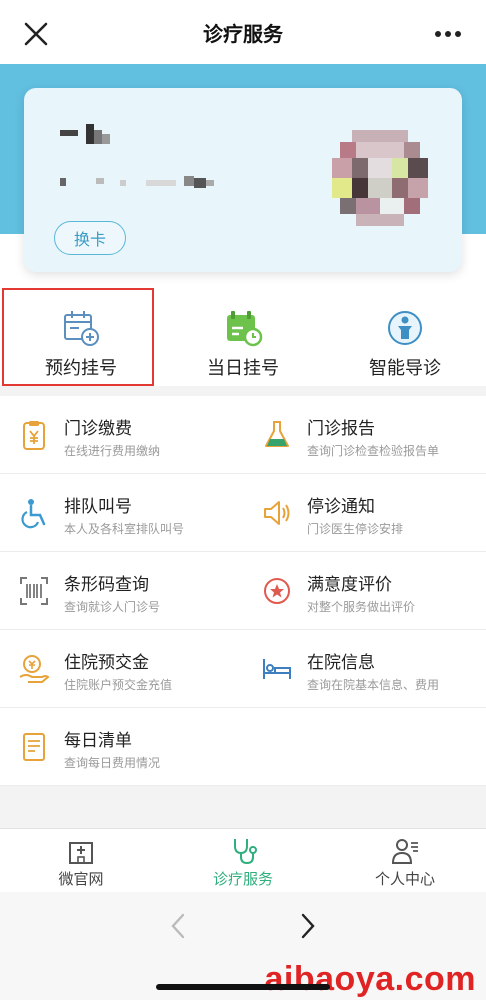 The width and height of the screenshot is (486, 1000). What do you see at coordinates (34, 591) in the screenshot?
I see `barcode-icon` at bounding box center [34, 591].